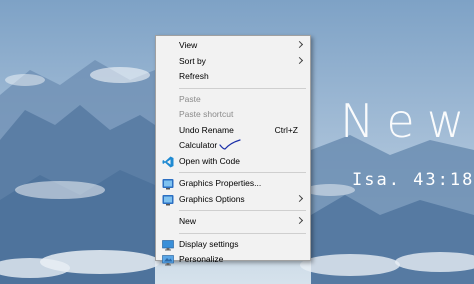 The height and width of the screenshot is (284, 474). What do you see at coordinates (168, 244) in the screenshot?
I see `display-icon` at bounding box center [168, 244].